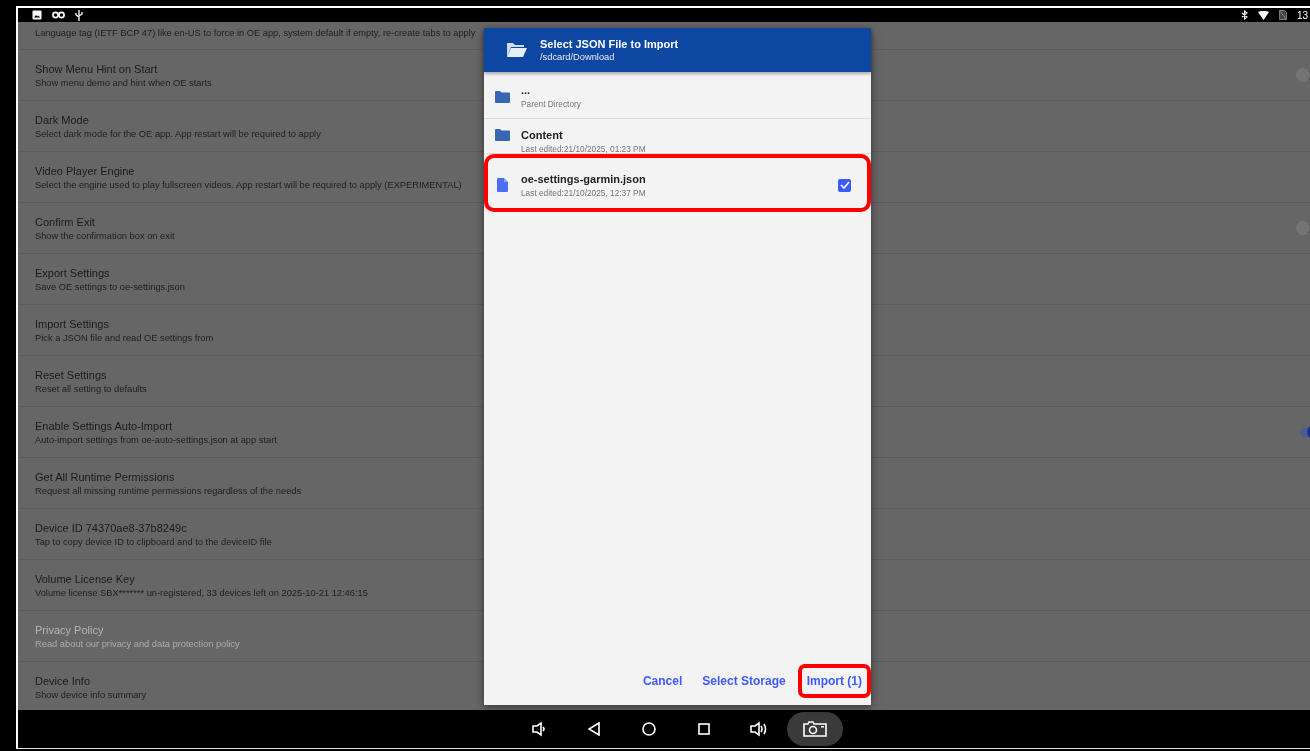 The image size is (1310, 751). What do you see at coordinates (844, 185) in the screenshot?
I see `checkbox` at bounding box center [844, 185].